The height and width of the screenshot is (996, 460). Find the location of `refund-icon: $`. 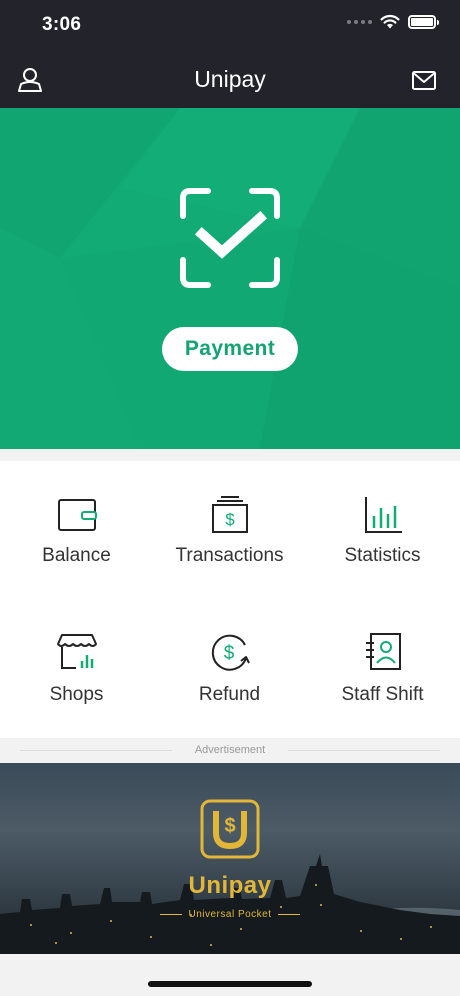

refund-icon: $ is located at coordinates (230, 652).